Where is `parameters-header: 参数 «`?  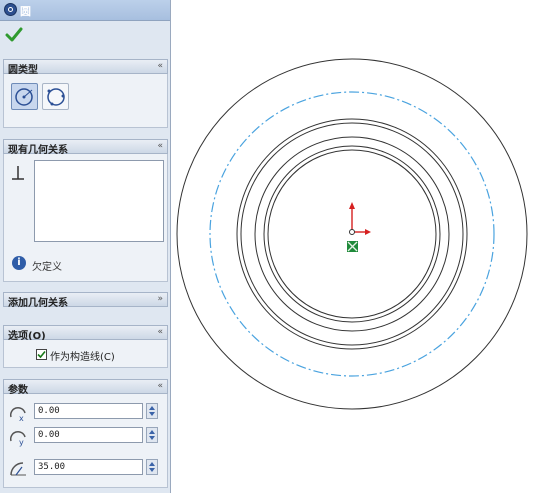 parameters-header: 参数 « is located at coordinates (85, 387).